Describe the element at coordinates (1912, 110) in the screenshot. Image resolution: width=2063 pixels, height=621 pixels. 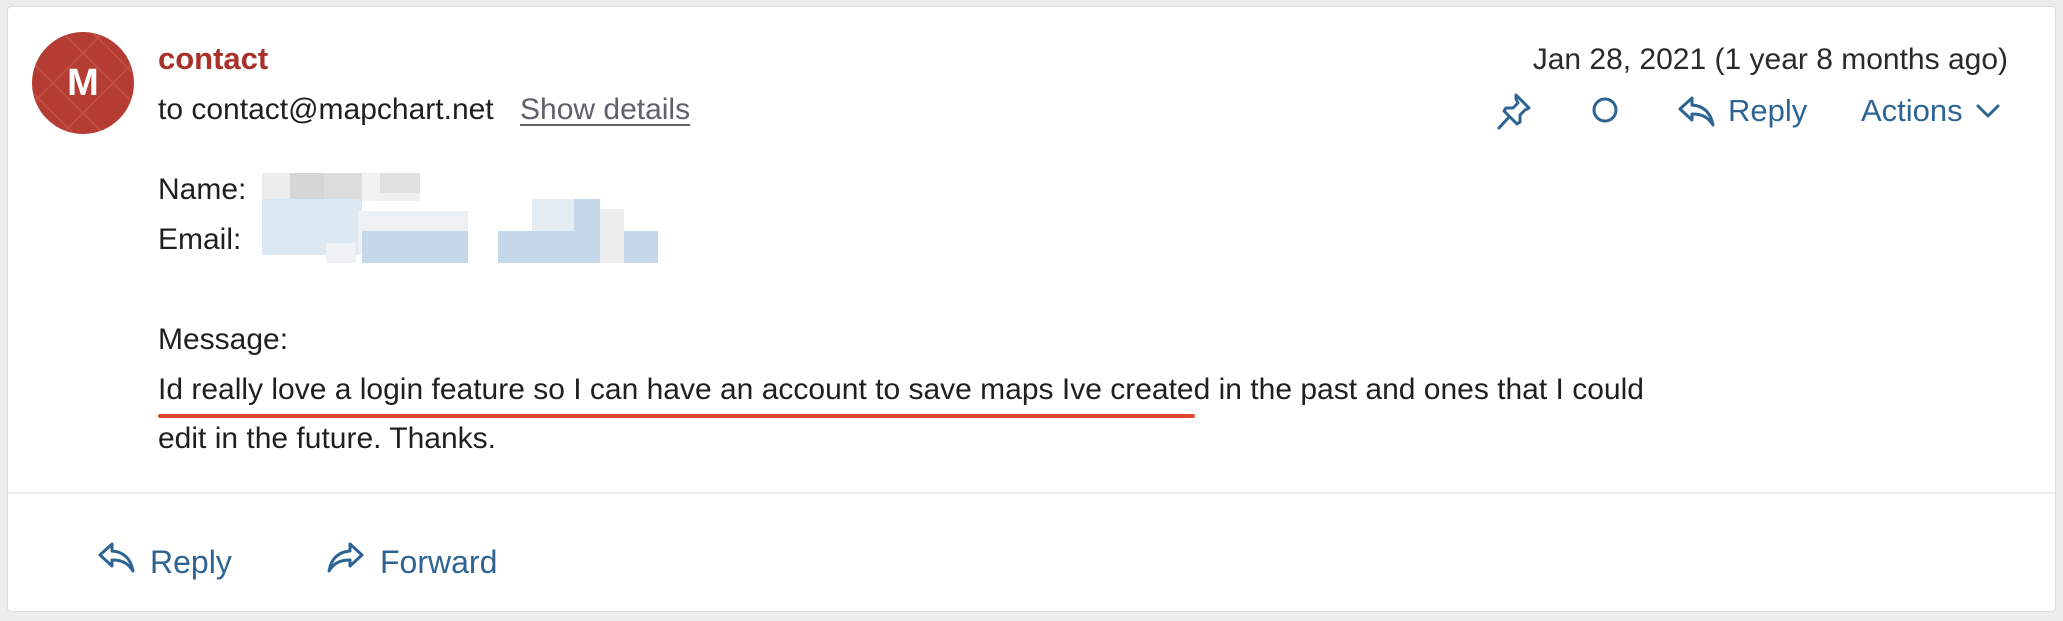
I see `actions-label: Actions` at that location.